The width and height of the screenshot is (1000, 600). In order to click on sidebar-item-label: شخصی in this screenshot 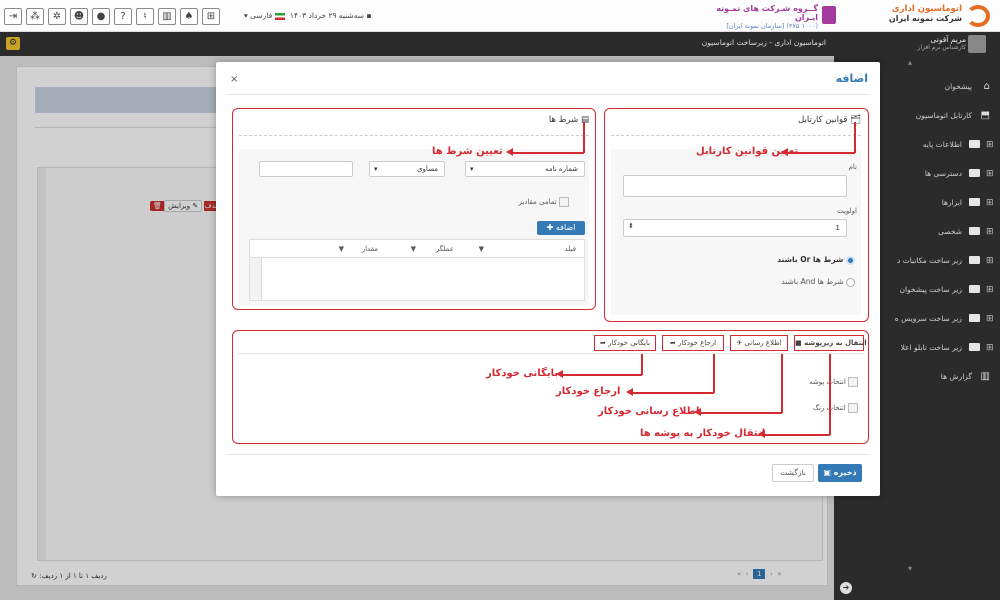, I will do `click(950, 231)`.